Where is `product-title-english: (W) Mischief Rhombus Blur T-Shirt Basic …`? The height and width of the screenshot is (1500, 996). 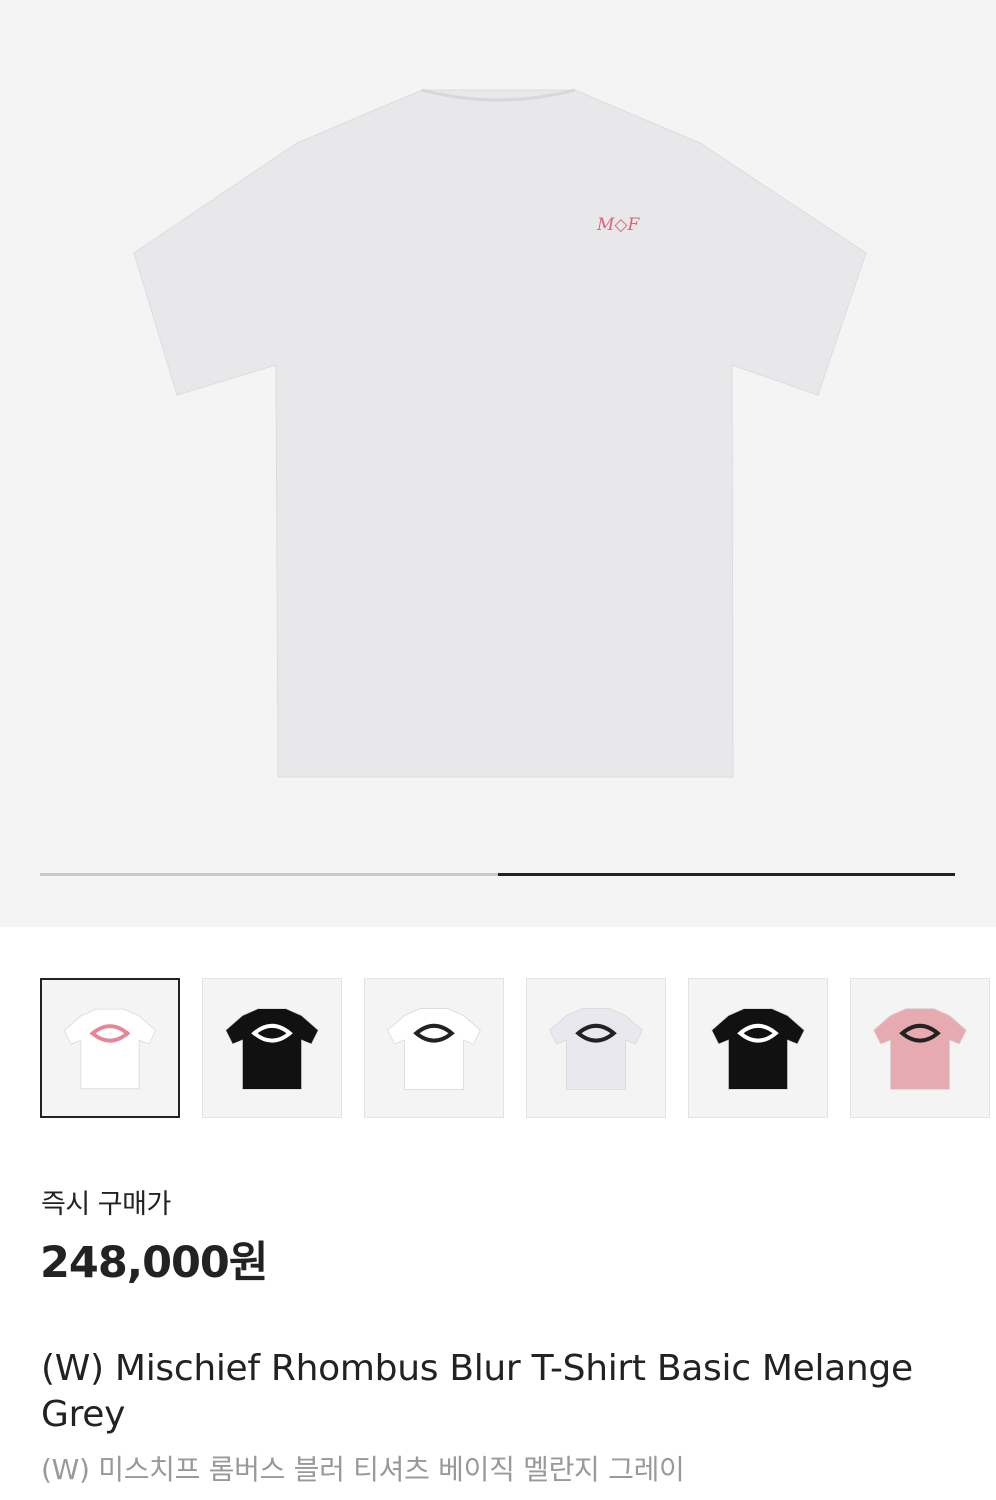
product-title-english: (W) Mischief Rhombus Blur T-Shirt Basic … is located at coordinates (477, 1391).